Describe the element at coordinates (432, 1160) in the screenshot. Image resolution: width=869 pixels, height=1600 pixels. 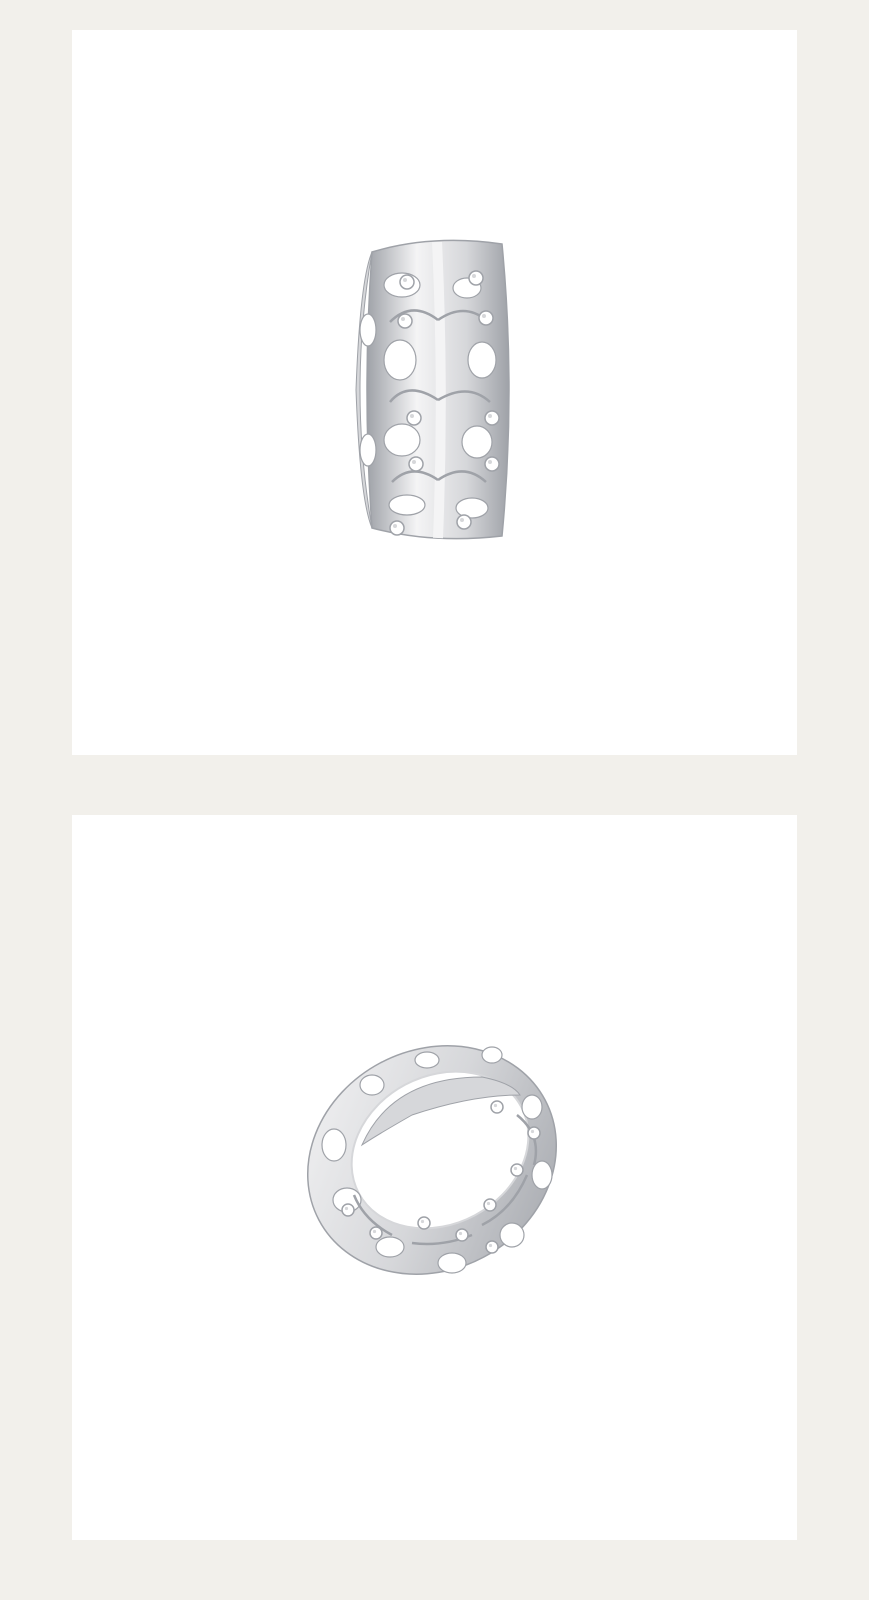
I see `ring-angled-view-image` at that location.